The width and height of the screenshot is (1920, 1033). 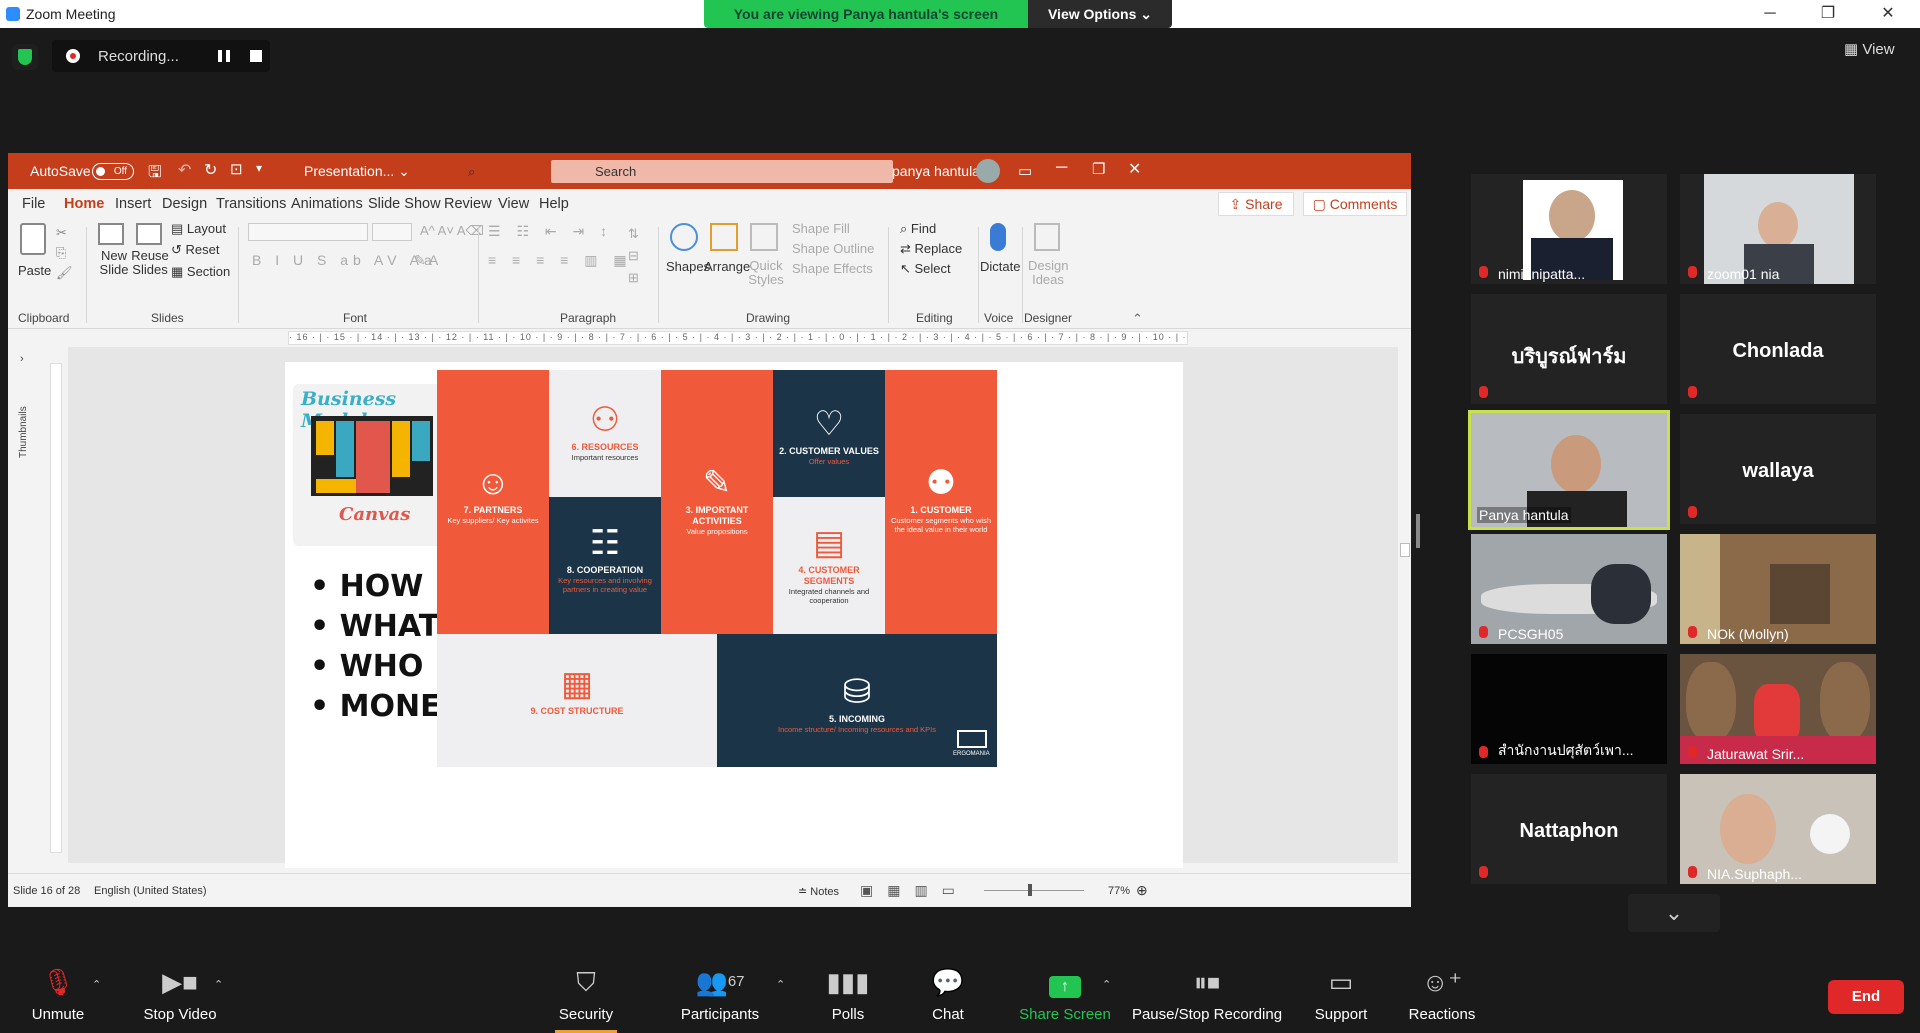 I want to click on save-icon: 🖫, so click(x=155, y=174).